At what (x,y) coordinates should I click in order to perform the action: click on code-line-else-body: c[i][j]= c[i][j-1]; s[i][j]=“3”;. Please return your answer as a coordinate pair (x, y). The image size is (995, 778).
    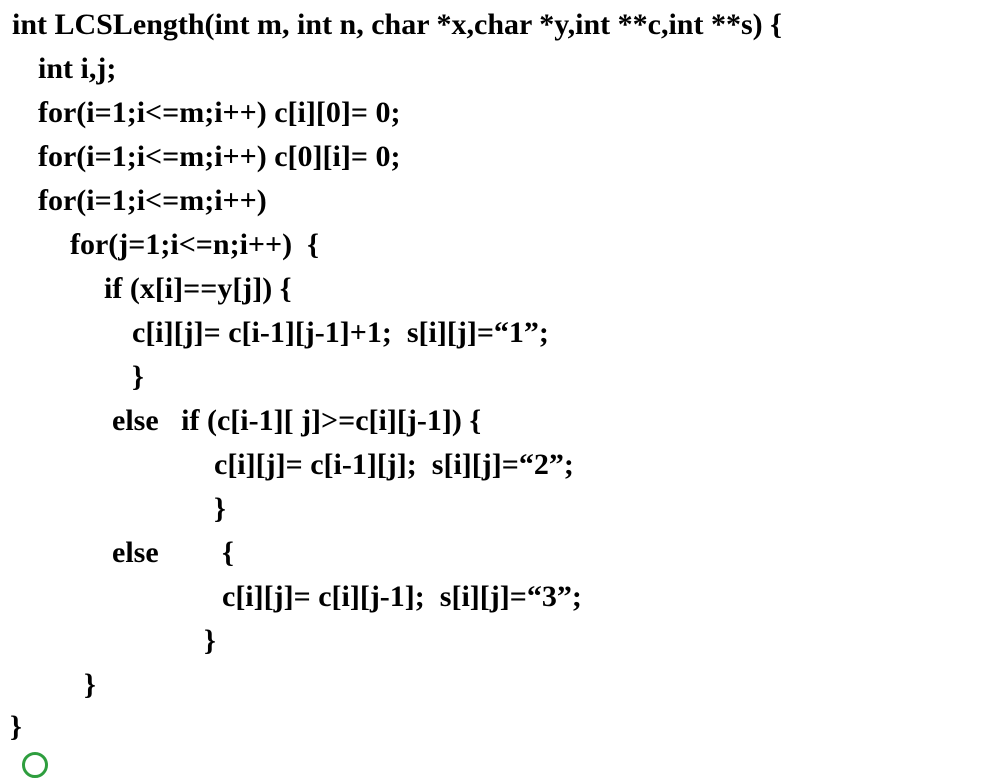
    Looking at the image, I should click on (402, 596).